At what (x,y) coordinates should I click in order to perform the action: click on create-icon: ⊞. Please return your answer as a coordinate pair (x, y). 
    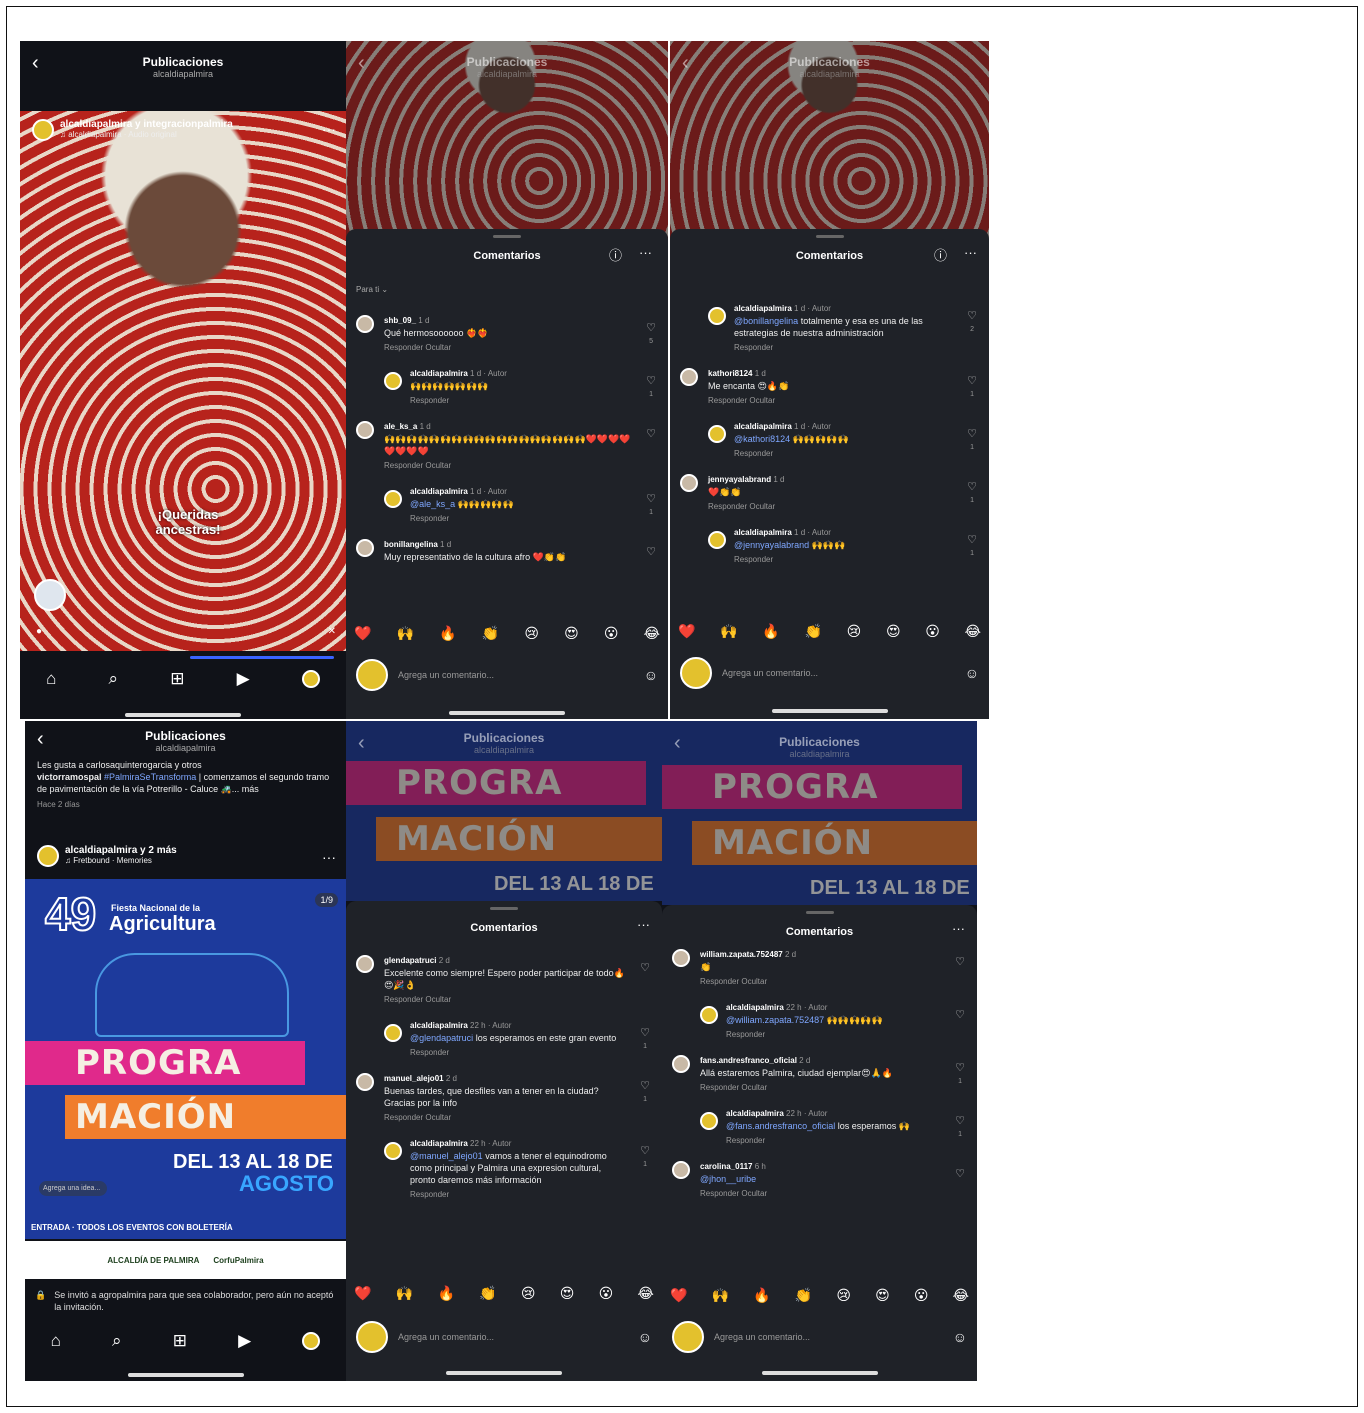
    Looking at the image, I should click on (177, 679).